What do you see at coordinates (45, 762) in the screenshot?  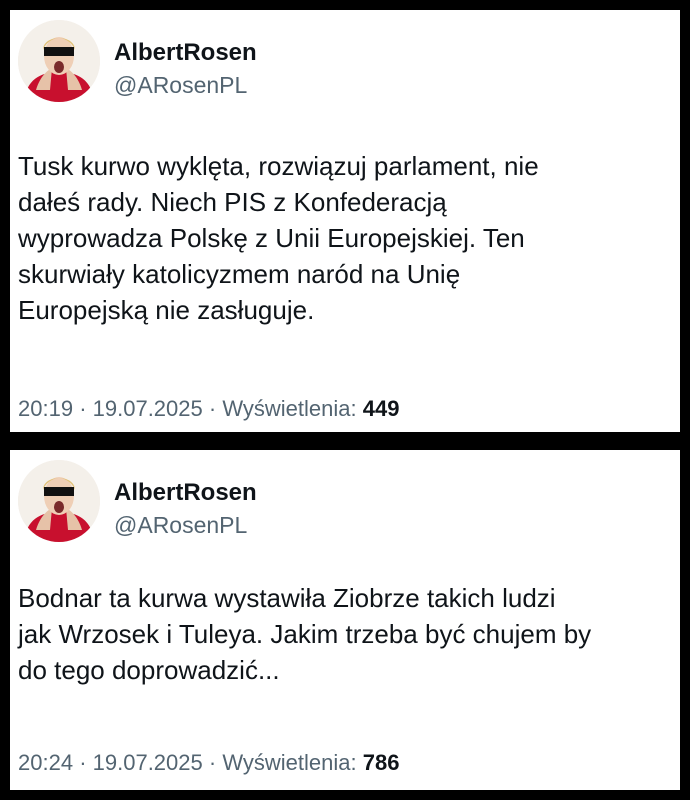 I see `tweet-time: 20:24` at bounding box center [45, 762].